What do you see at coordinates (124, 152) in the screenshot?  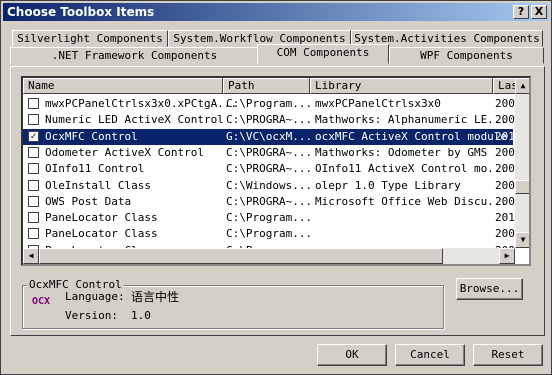 I see `row-name: Odometer ActiveX Control` at bounding box center [124, 152].